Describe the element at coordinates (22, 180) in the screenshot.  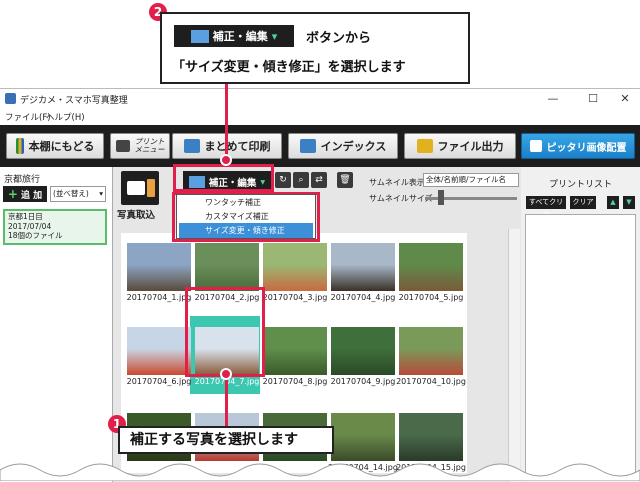
I see `album-title: 京都旅行` at that location.